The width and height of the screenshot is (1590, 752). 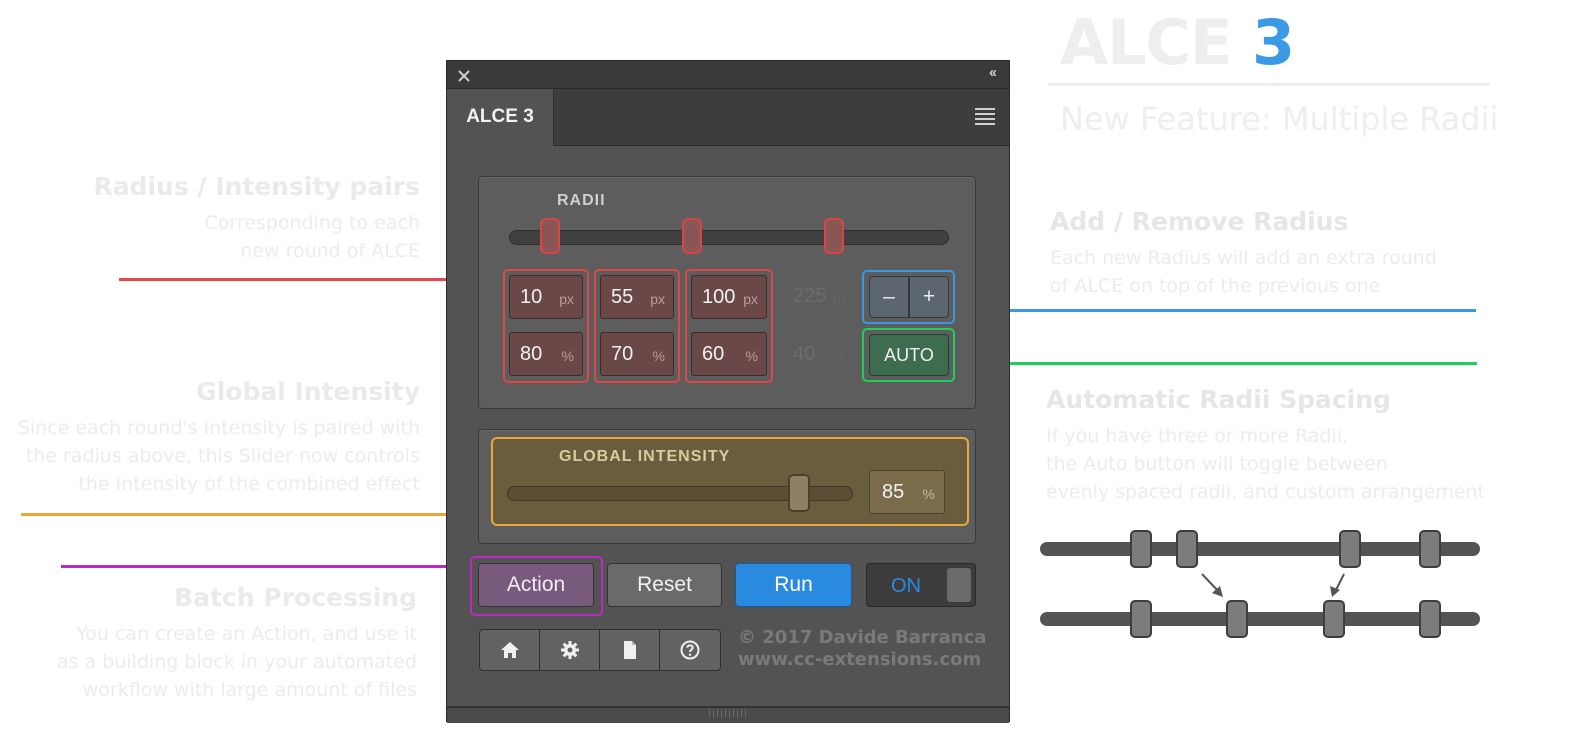 What do you see at coordinates (713, 354) in the screenshot?
I see `intensity-value: 60` at bounding box center [713, 354].